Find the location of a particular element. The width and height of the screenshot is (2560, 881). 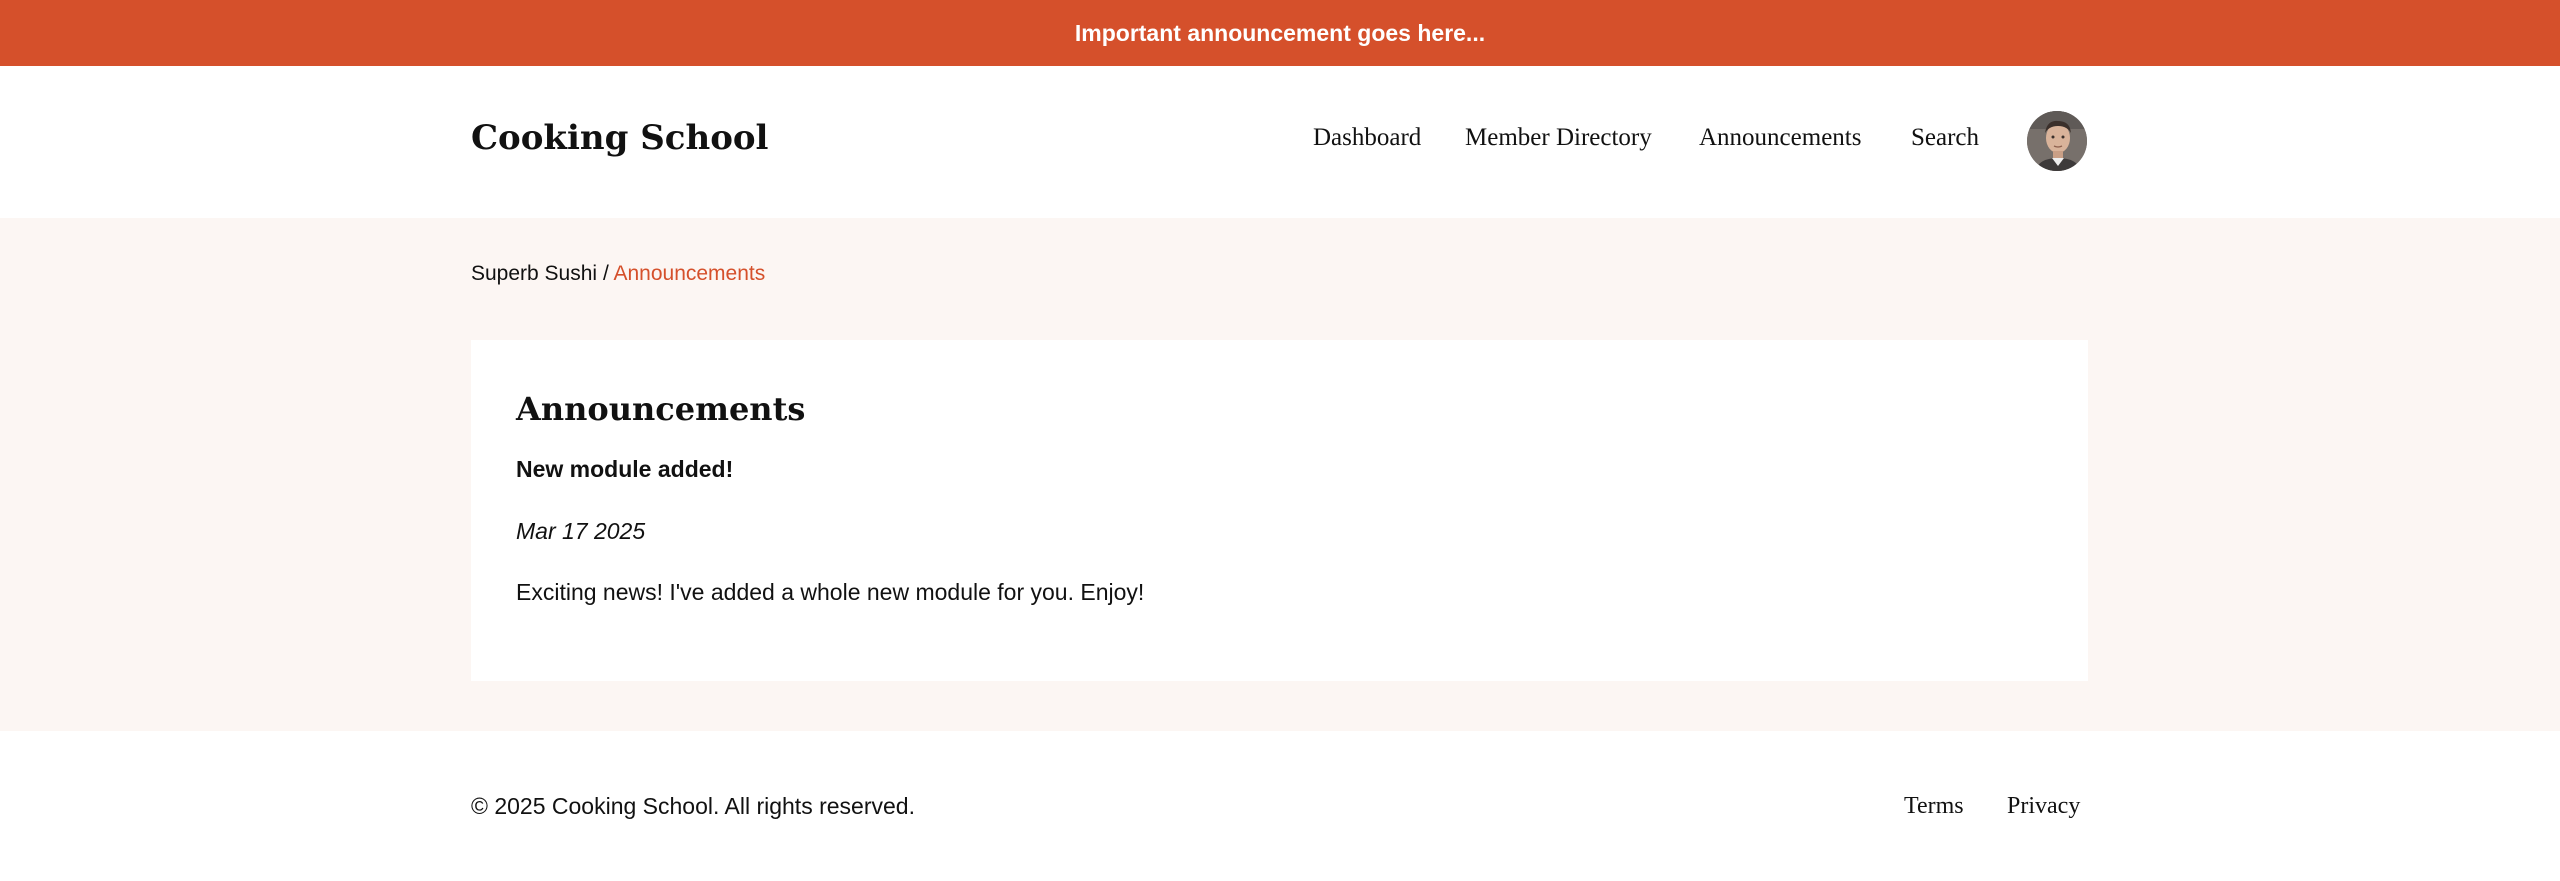

breadcrumb-parent-link: Superb Sushi is located at coordinates (534, 273).